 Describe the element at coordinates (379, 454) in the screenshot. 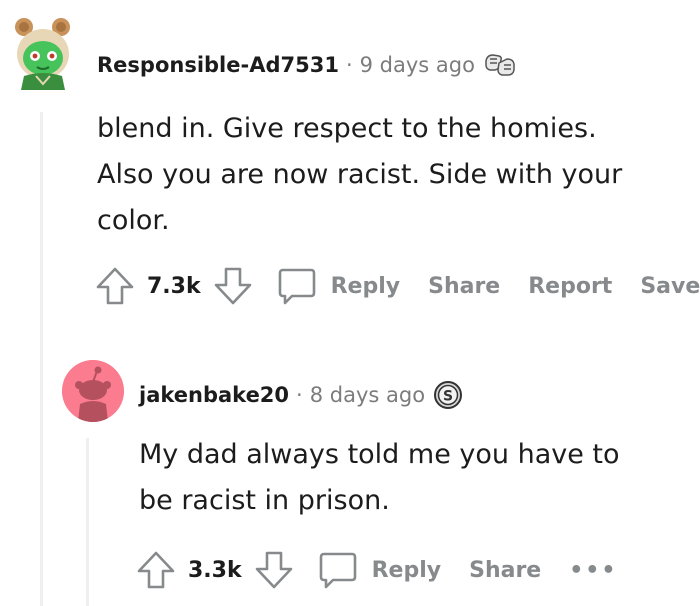

I see `comment-text-line: My dad always told me you have to` at that location.